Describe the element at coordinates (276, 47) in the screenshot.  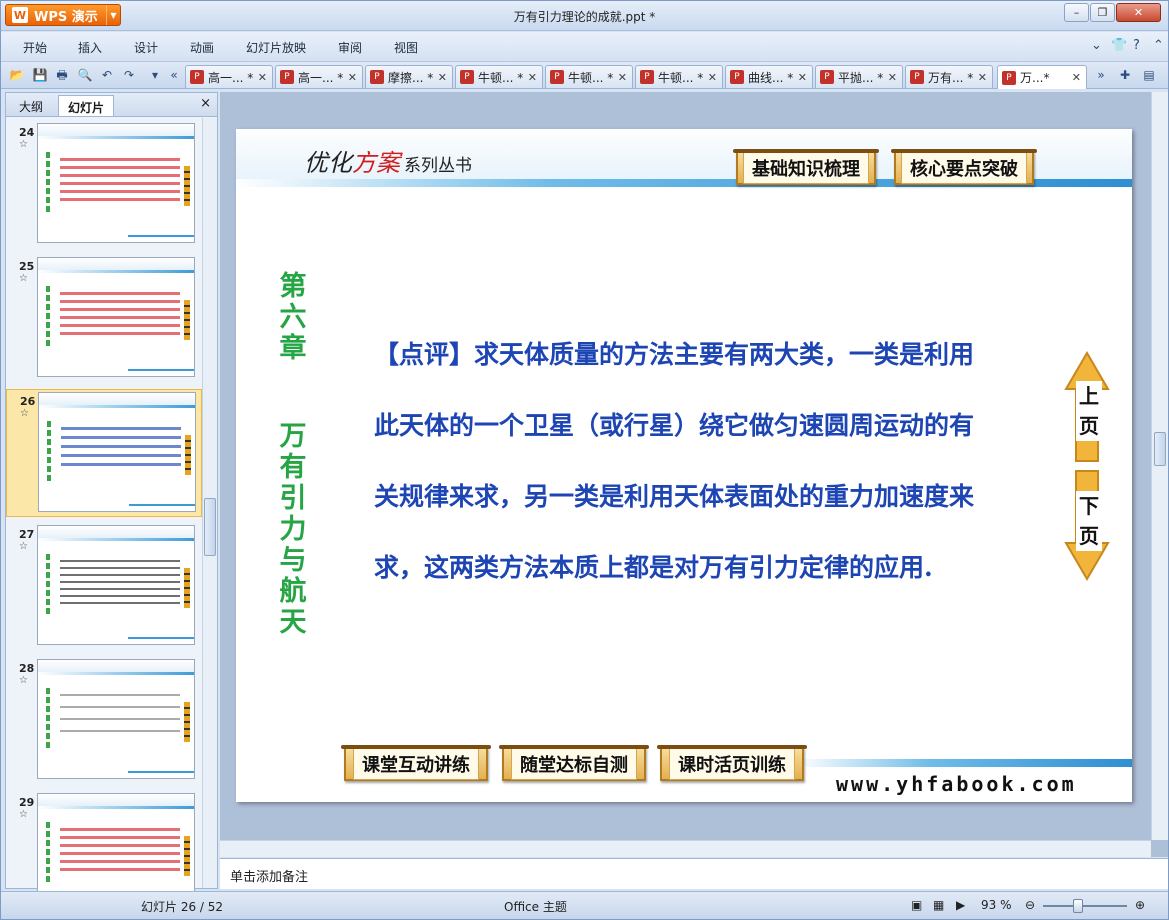
I see `menu-slideshow: 幻灯片放映` at that location.